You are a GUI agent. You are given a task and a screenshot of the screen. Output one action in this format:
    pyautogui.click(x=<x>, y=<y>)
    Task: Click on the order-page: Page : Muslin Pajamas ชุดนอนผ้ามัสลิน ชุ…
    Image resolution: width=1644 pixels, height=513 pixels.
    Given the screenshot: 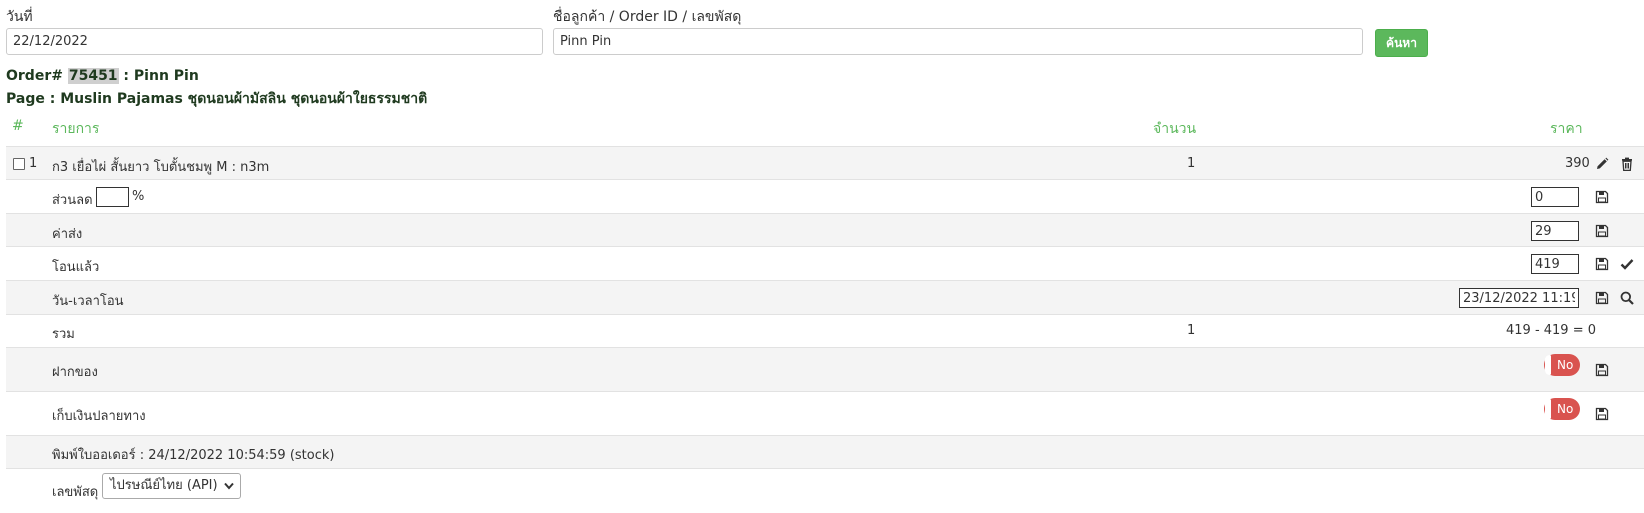 What is the action you would take?
    pyautogui.click(x=217, y=99)
    